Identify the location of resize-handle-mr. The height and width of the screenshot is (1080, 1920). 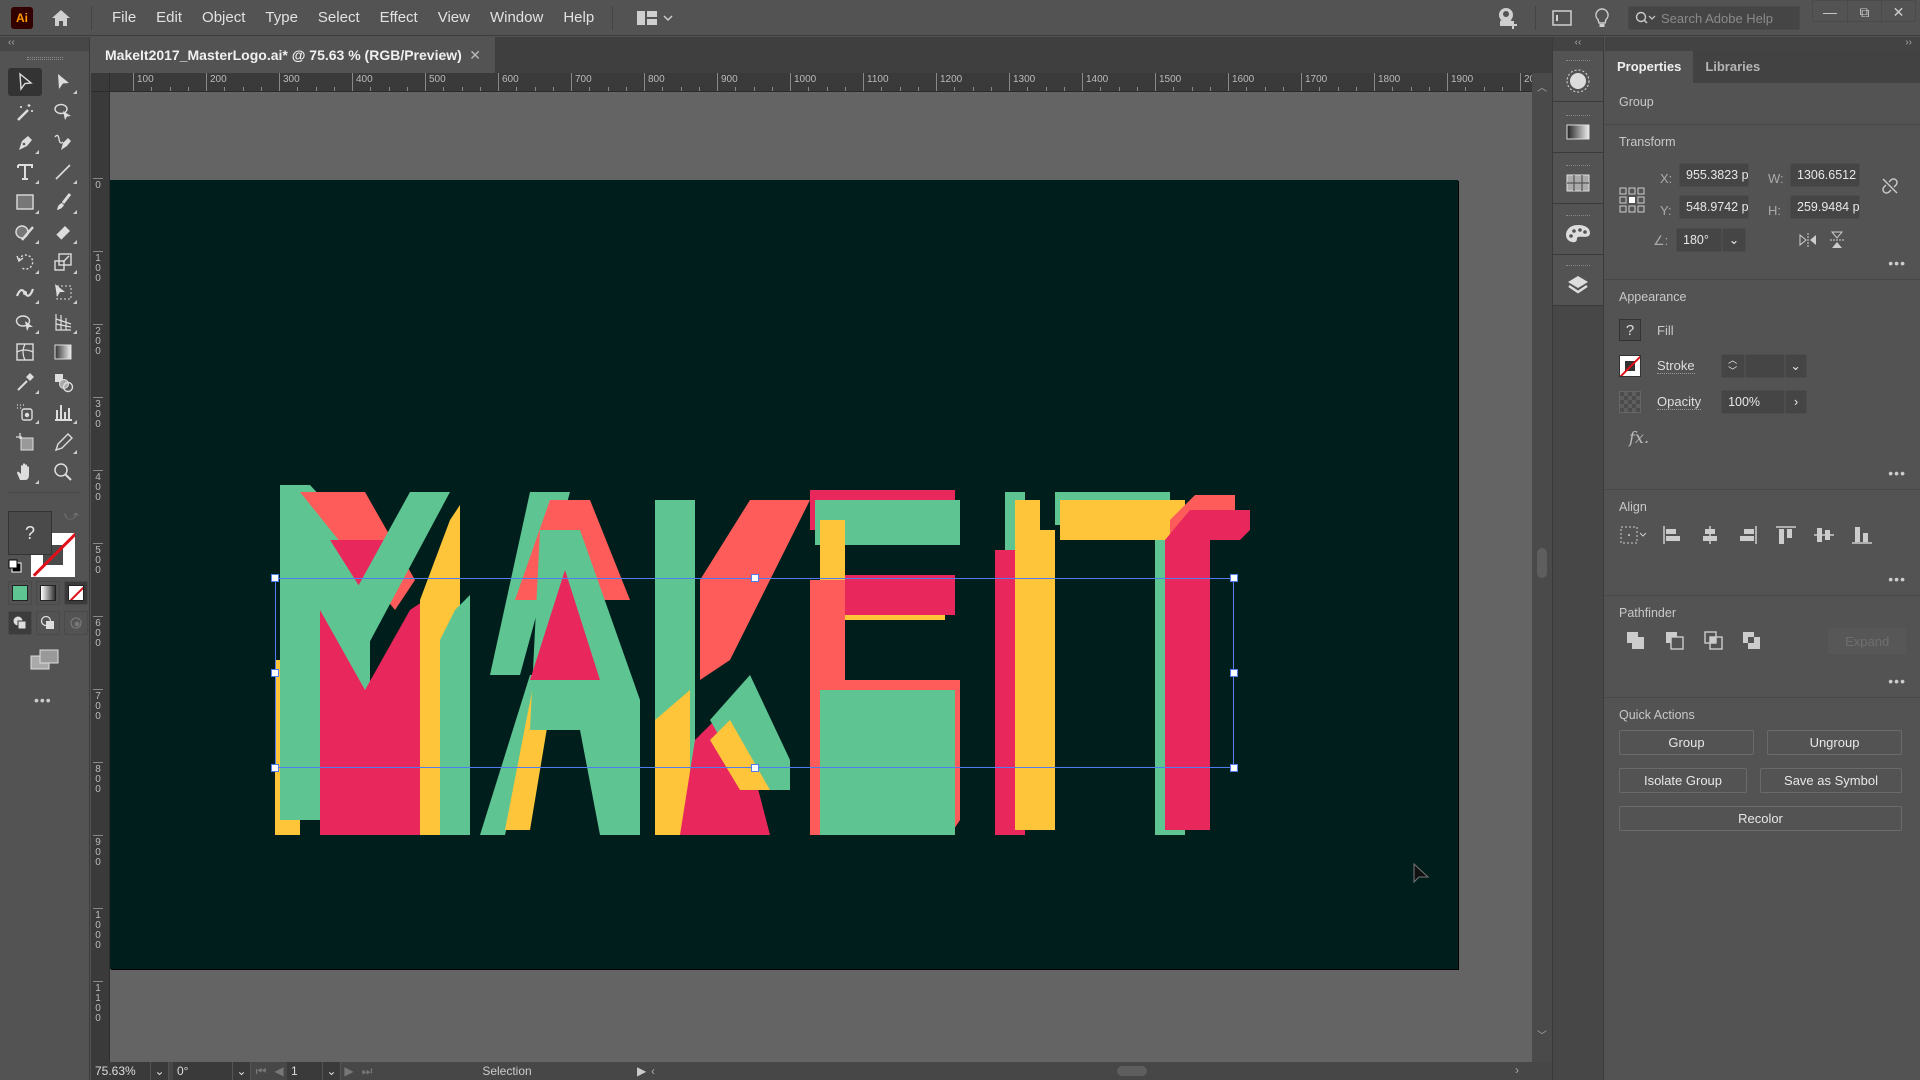
(1234, 673).